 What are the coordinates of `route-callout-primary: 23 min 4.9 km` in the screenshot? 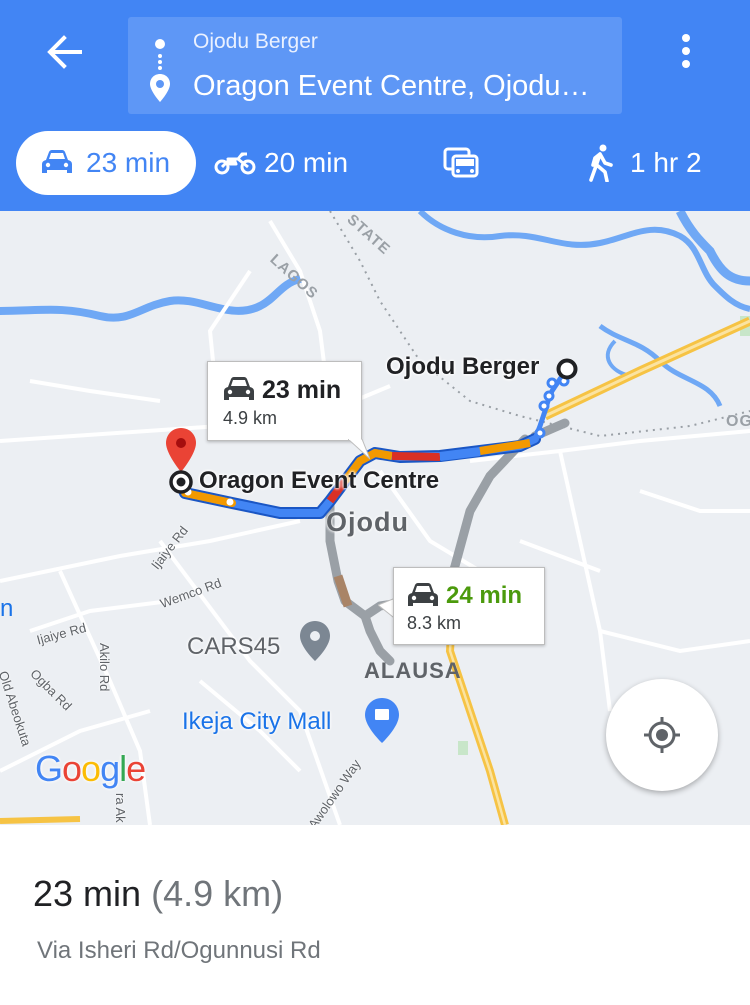 It's located at (284, 401).